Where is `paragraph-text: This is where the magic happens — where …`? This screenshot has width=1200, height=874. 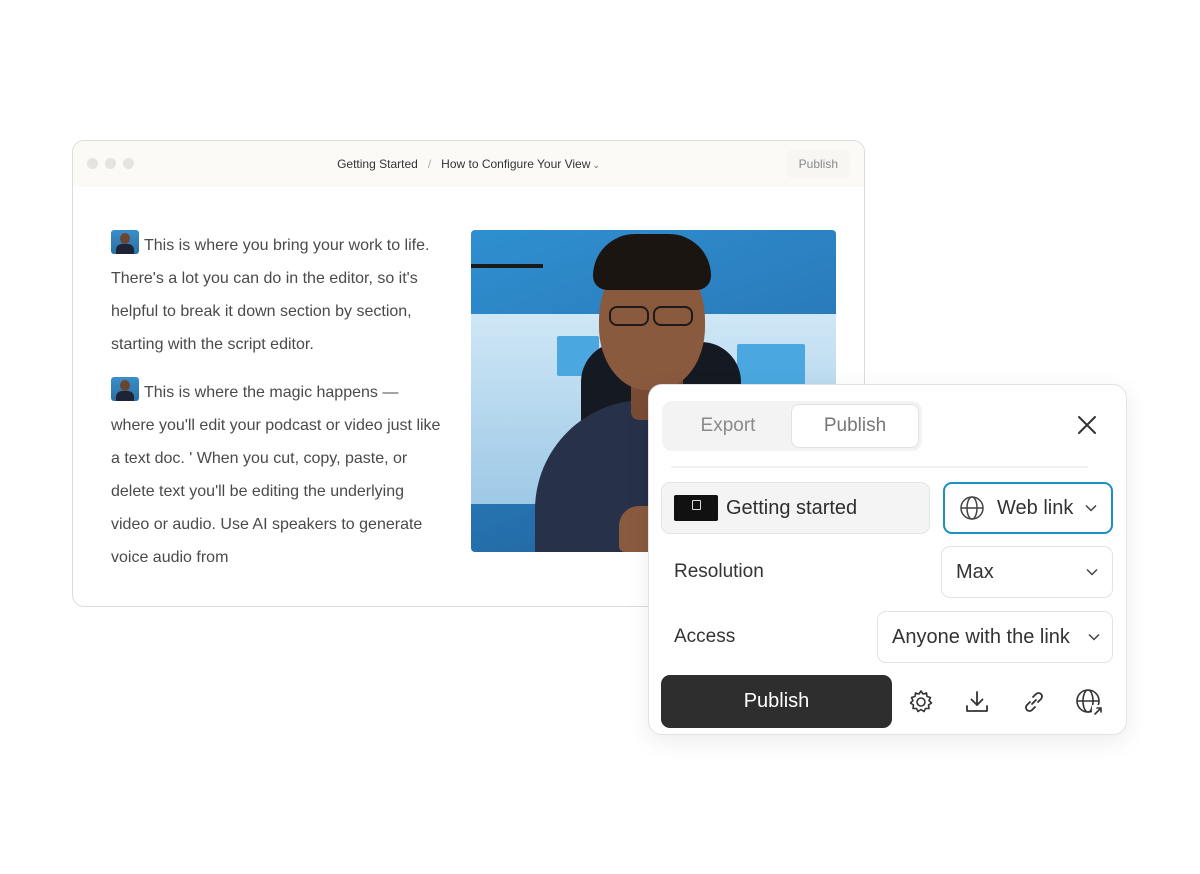 paragraph-text: This is where the magic happens — where … is located at coordinates (276, 475).